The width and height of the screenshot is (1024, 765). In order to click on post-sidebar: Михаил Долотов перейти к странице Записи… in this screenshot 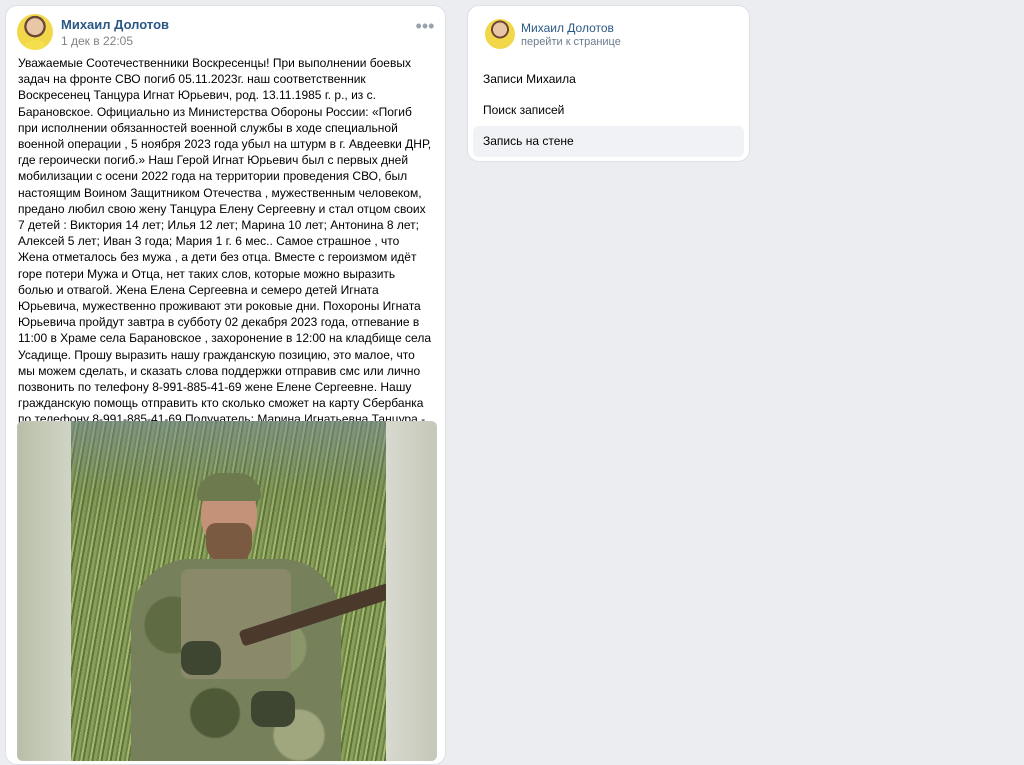, I will do `click(608, 83)`.